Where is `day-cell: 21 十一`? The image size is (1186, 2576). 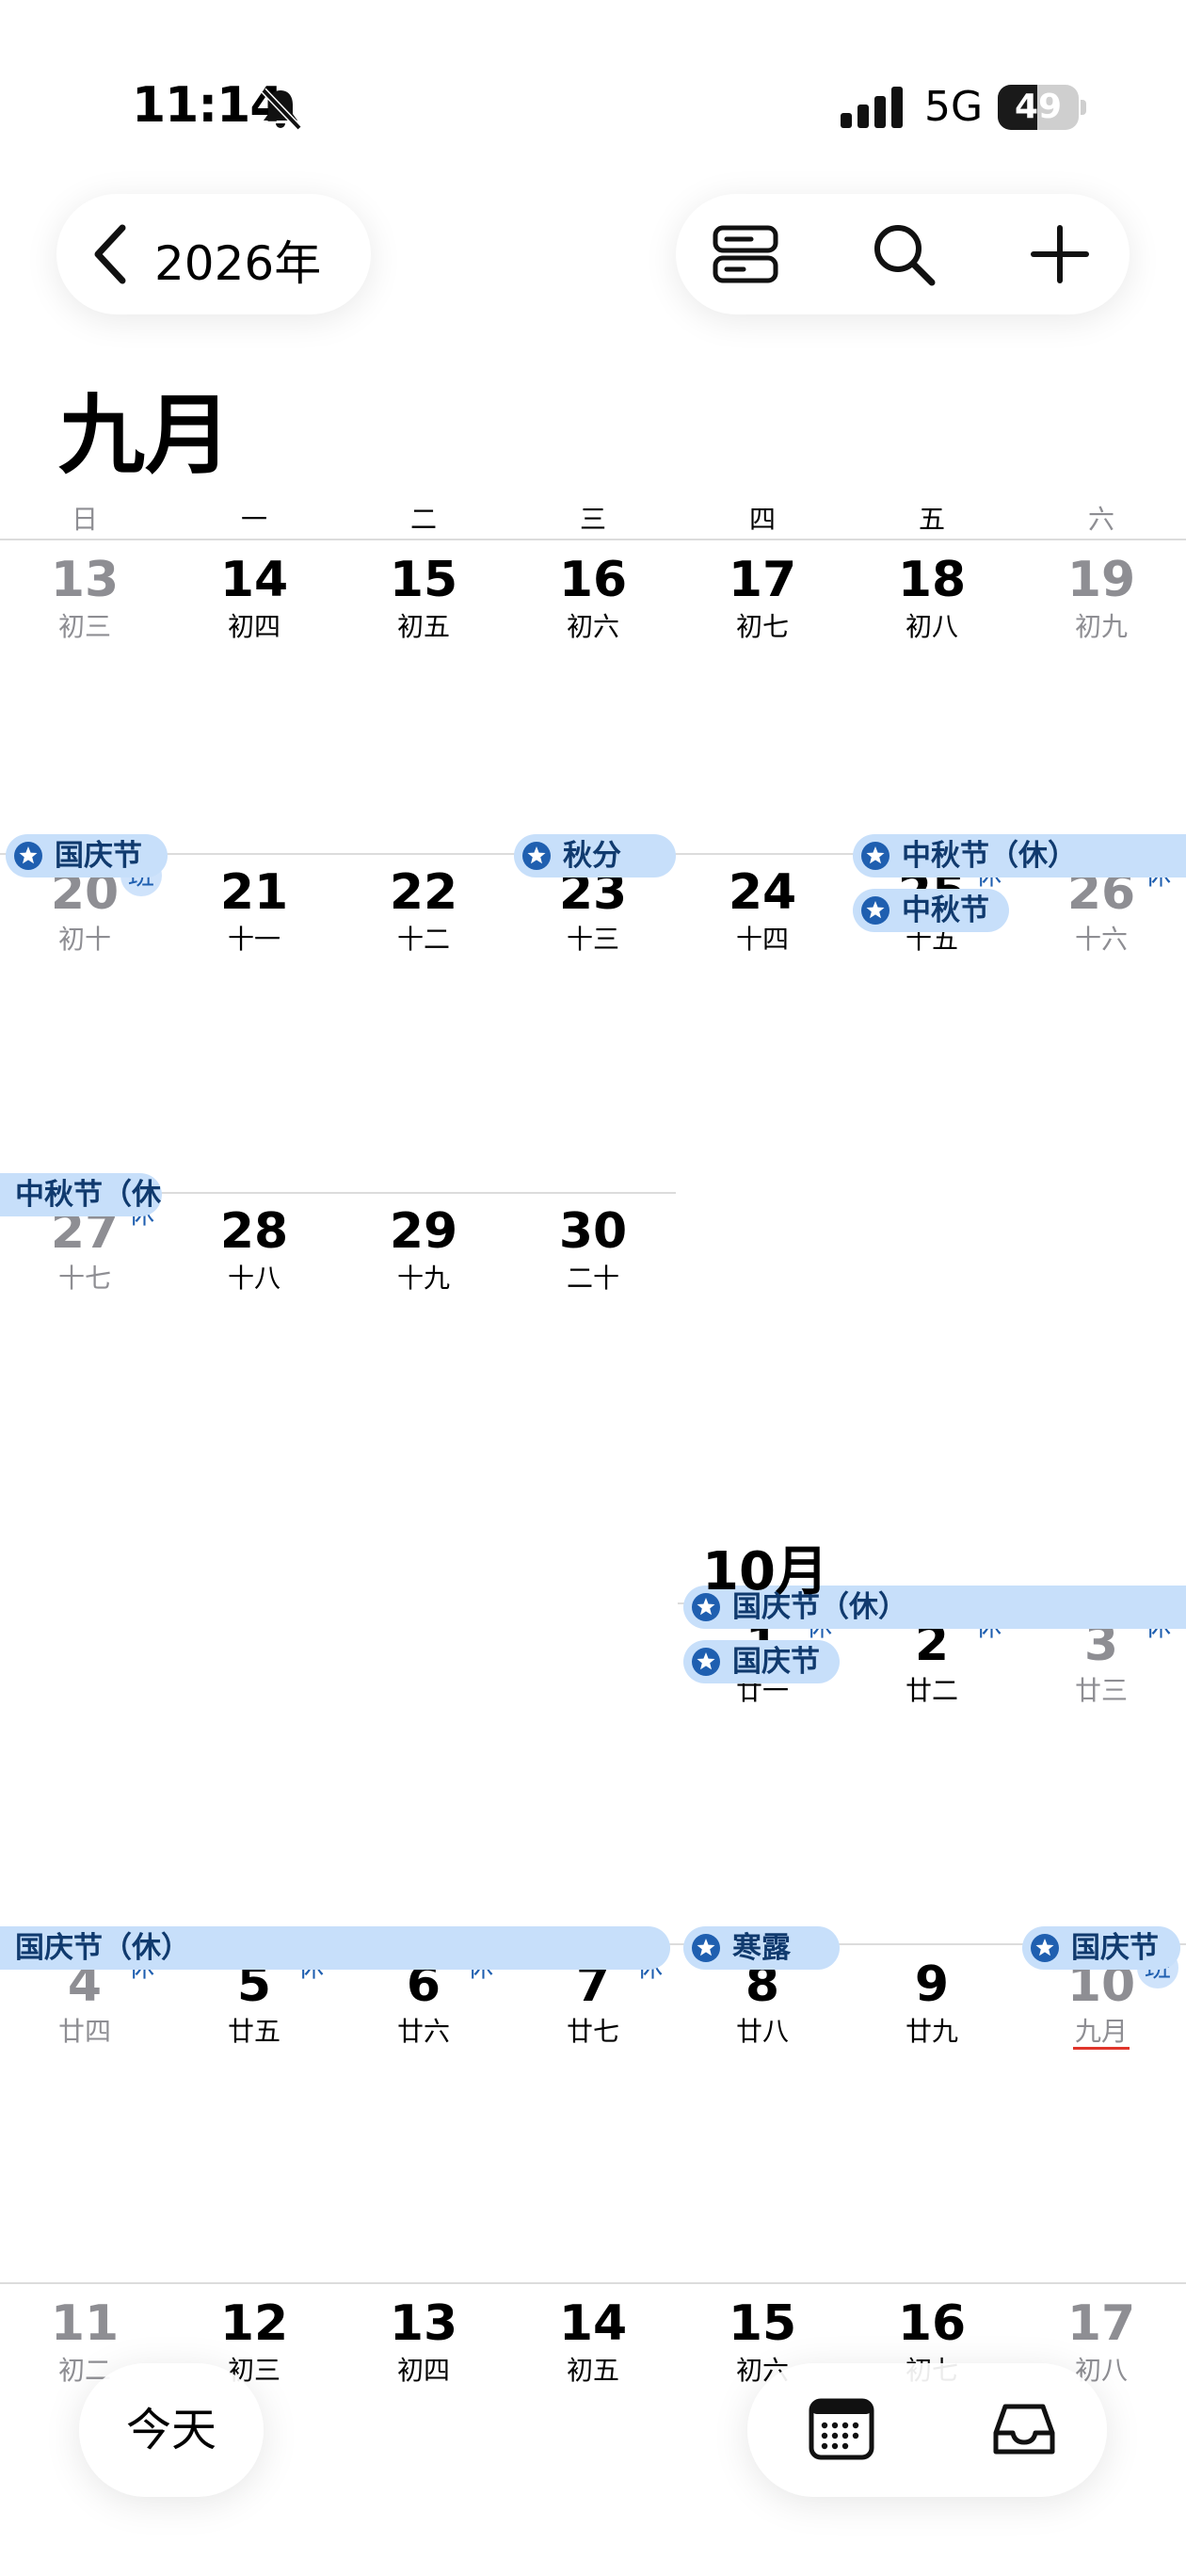
day-cell: 21 十一 is located at coordinates (254, 909).